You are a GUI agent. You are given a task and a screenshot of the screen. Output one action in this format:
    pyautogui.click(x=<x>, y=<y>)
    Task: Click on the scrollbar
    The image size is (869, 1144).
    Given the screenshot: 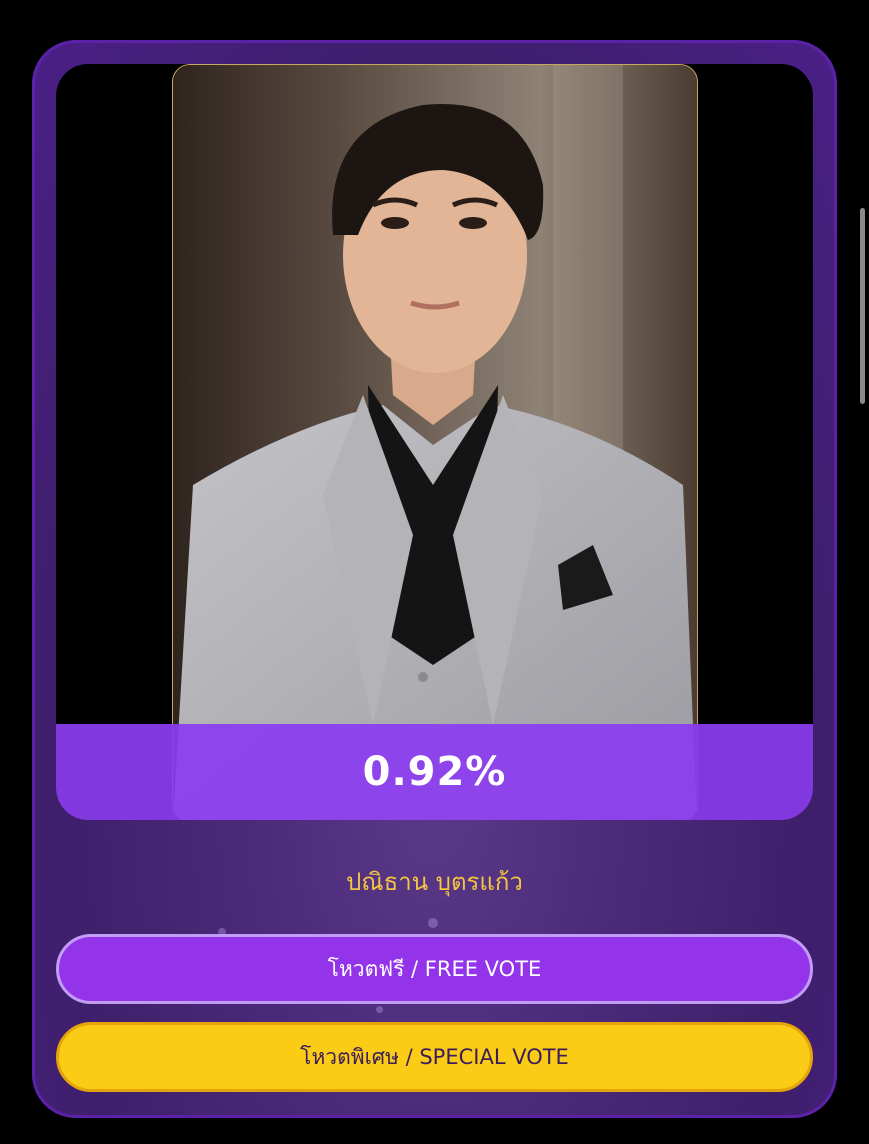 What is the action you would take?
    pyautogui.click(x=862, y=306)
    